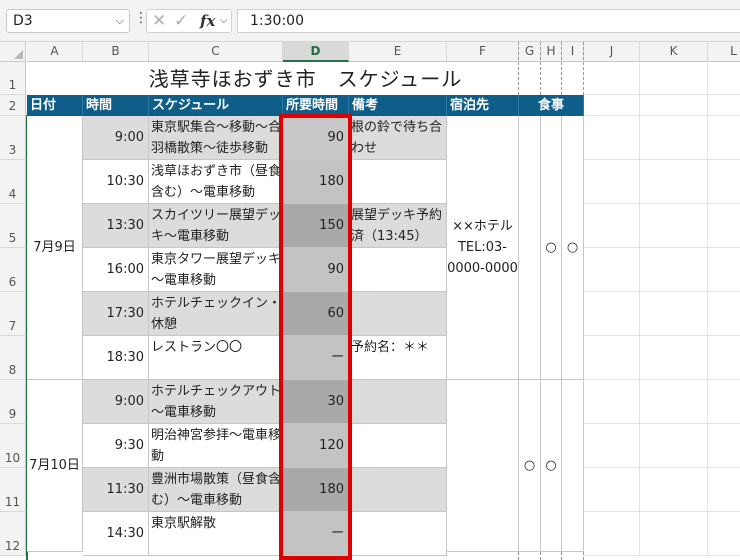 This screenshot has width=740, height=560. I want to click on meal-dinner-cell: ○, so click(573, 248).